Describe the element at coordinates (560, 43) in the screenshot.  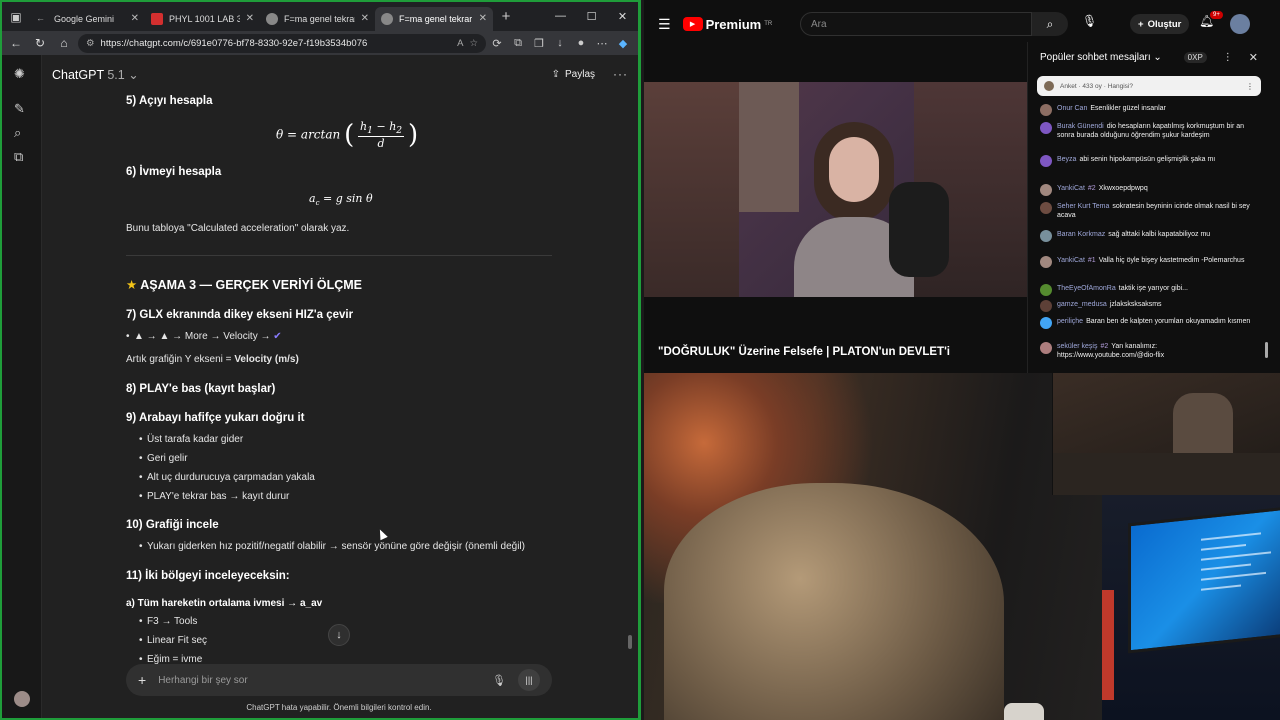
I see `download-icon: ↓` at that location.